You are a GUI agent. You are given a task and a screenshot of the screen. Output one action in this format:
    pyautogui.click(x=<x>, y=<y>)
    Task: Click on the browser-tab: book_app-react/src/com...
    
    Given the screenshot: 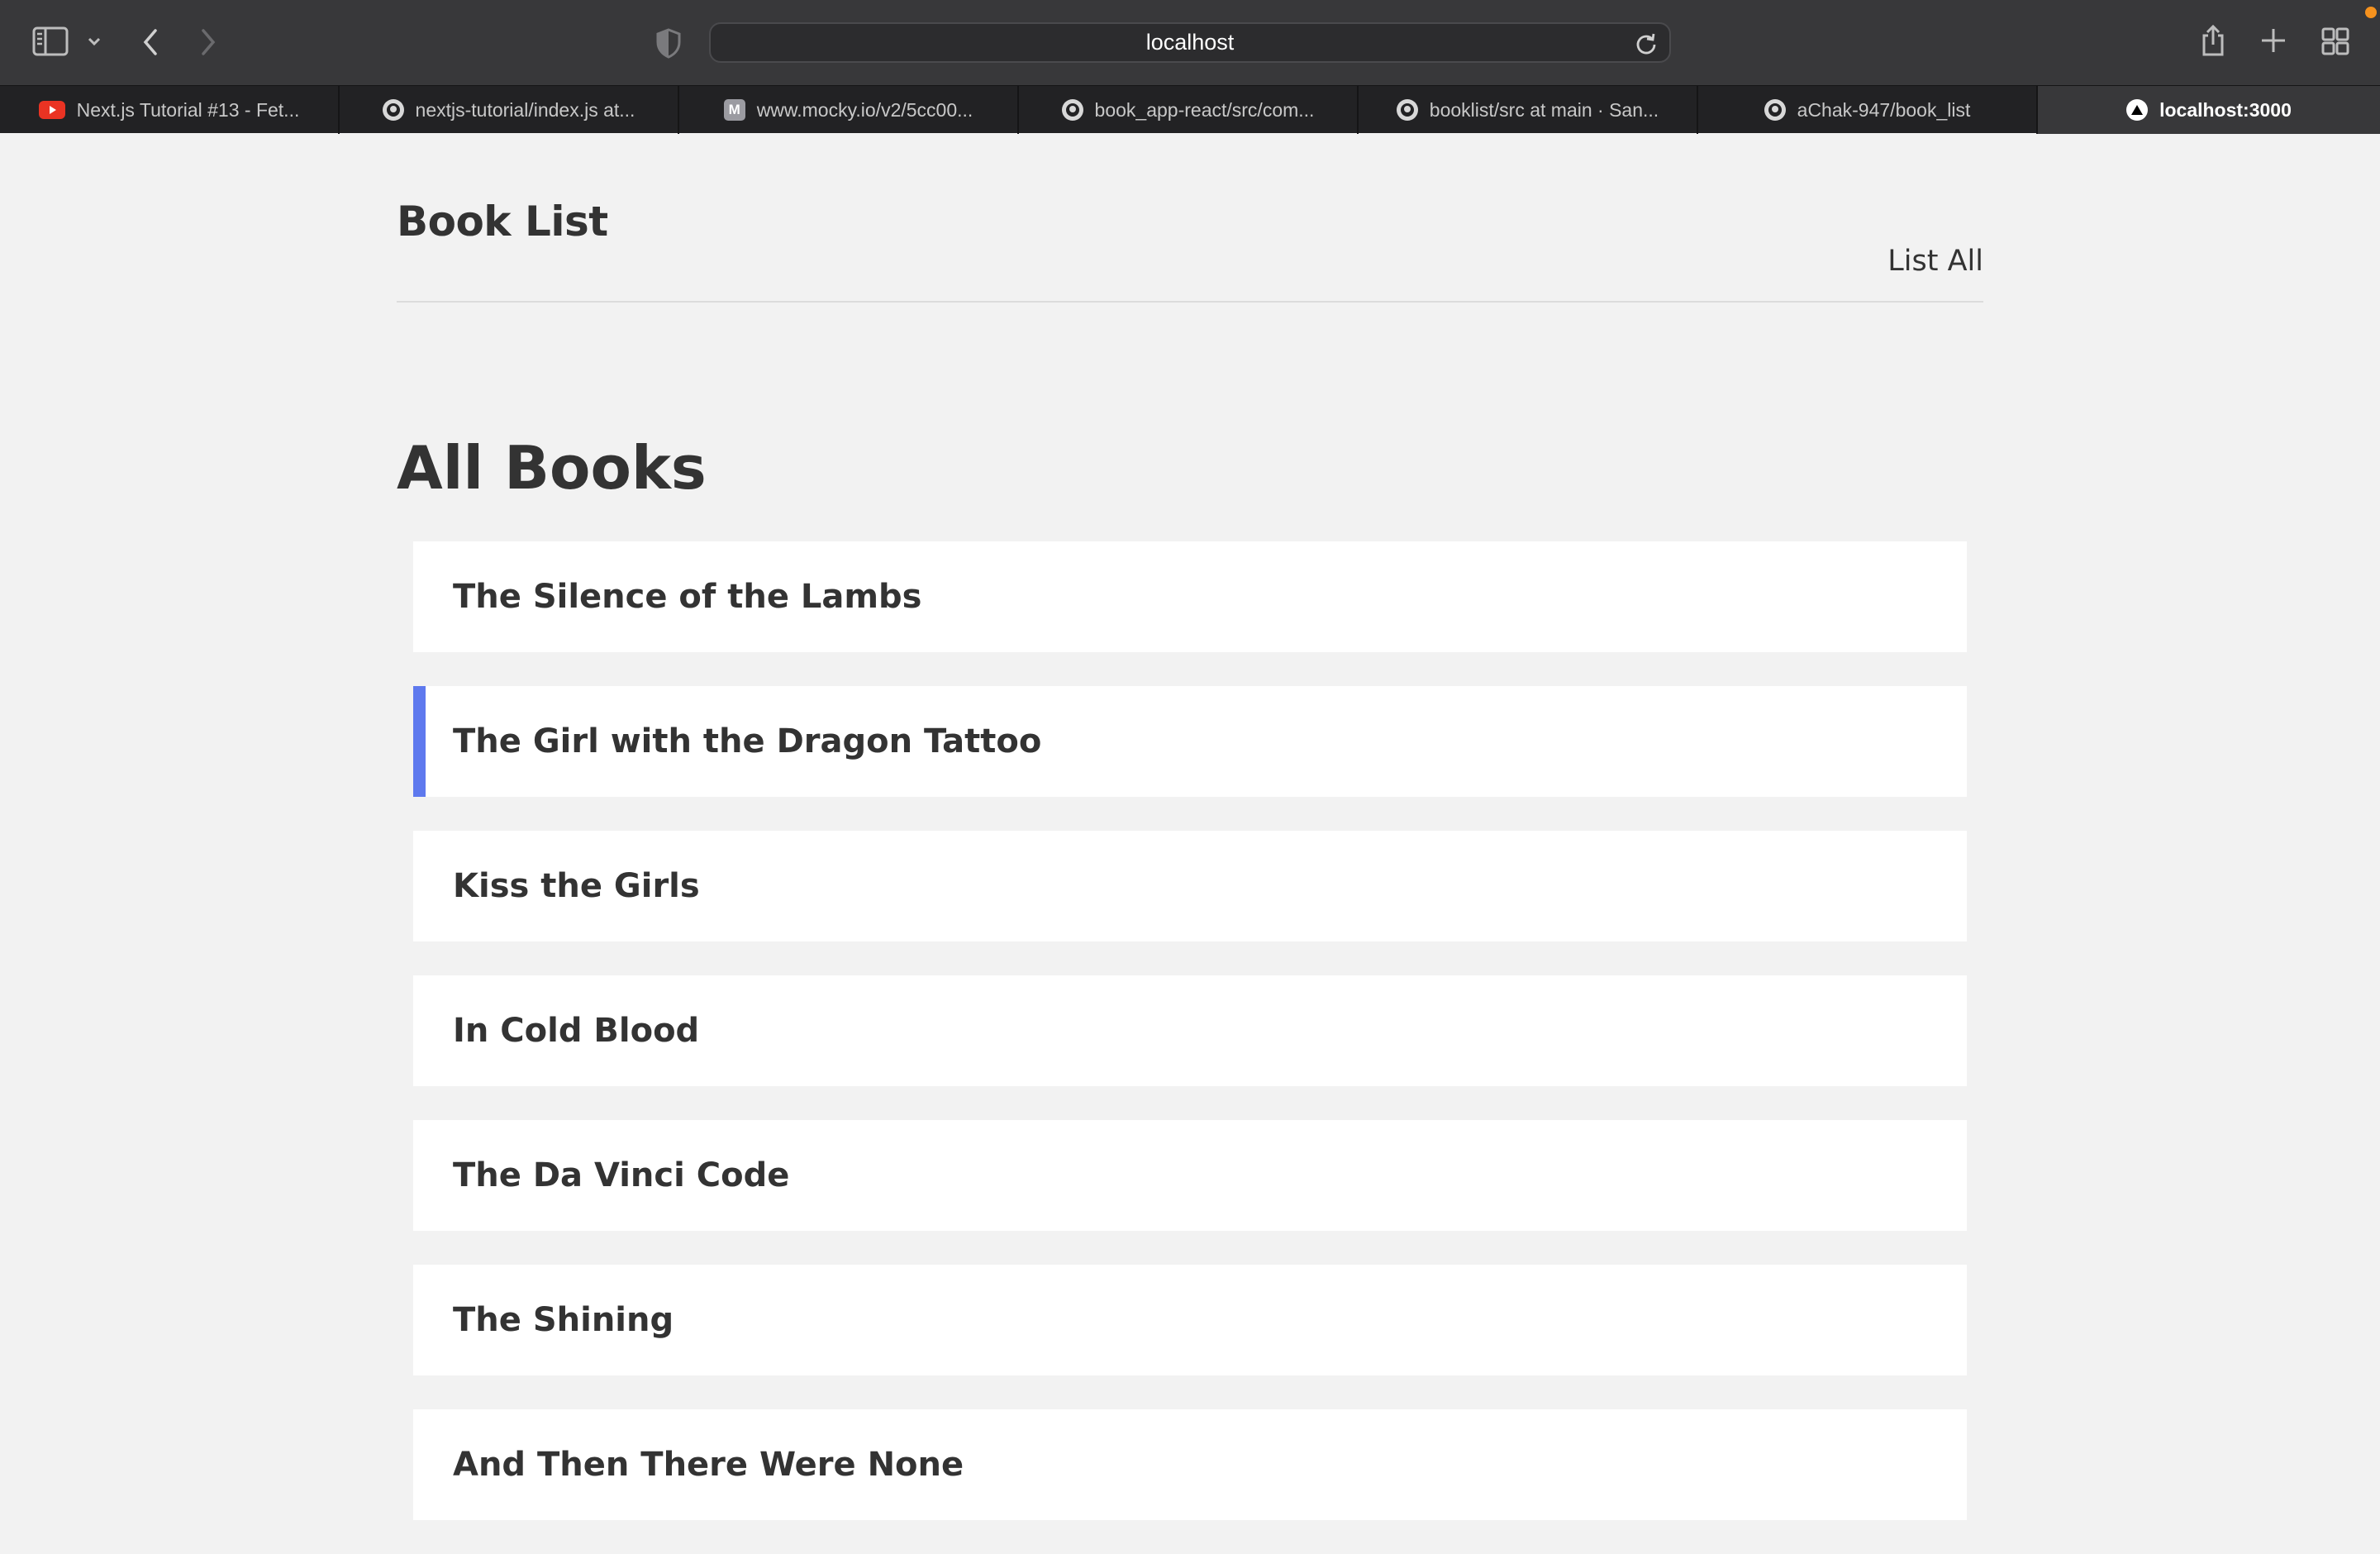 What is the action you would take?
    pyautogui.click(x=1189, y=110)
    